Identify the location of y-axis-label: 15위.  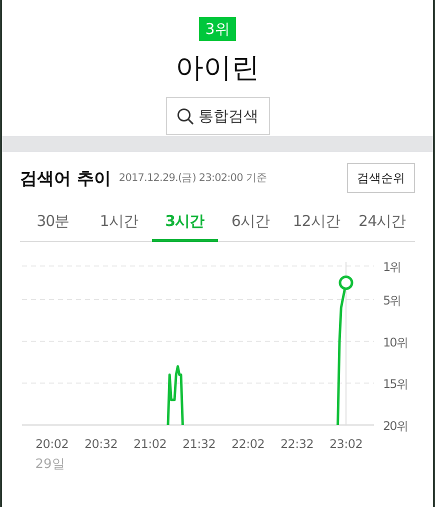
(395, 384).